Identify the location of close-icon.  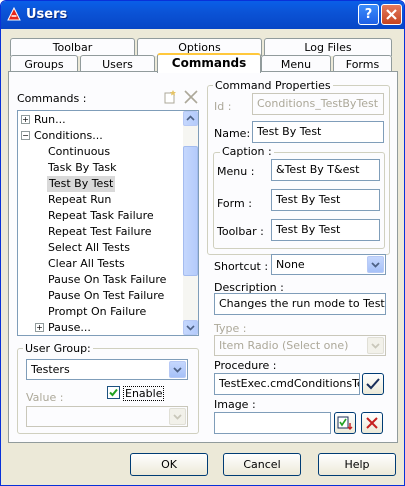
(391, 14).